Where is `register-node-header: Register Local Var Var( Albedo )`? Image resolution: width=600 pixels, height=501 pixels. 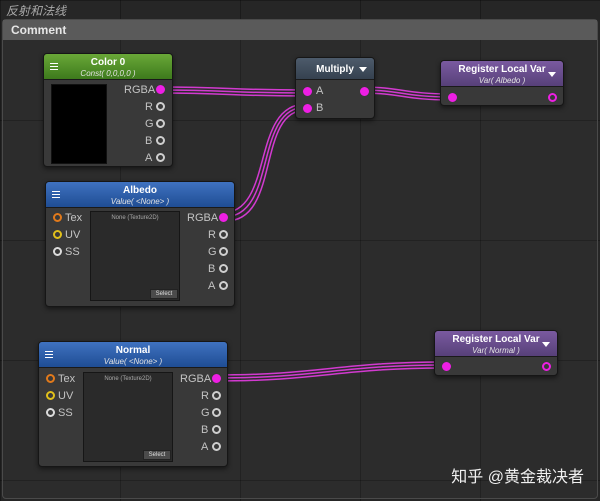
register-node-header: Register Local Var Var( Albedo ) is located at coordinates (502, 74).